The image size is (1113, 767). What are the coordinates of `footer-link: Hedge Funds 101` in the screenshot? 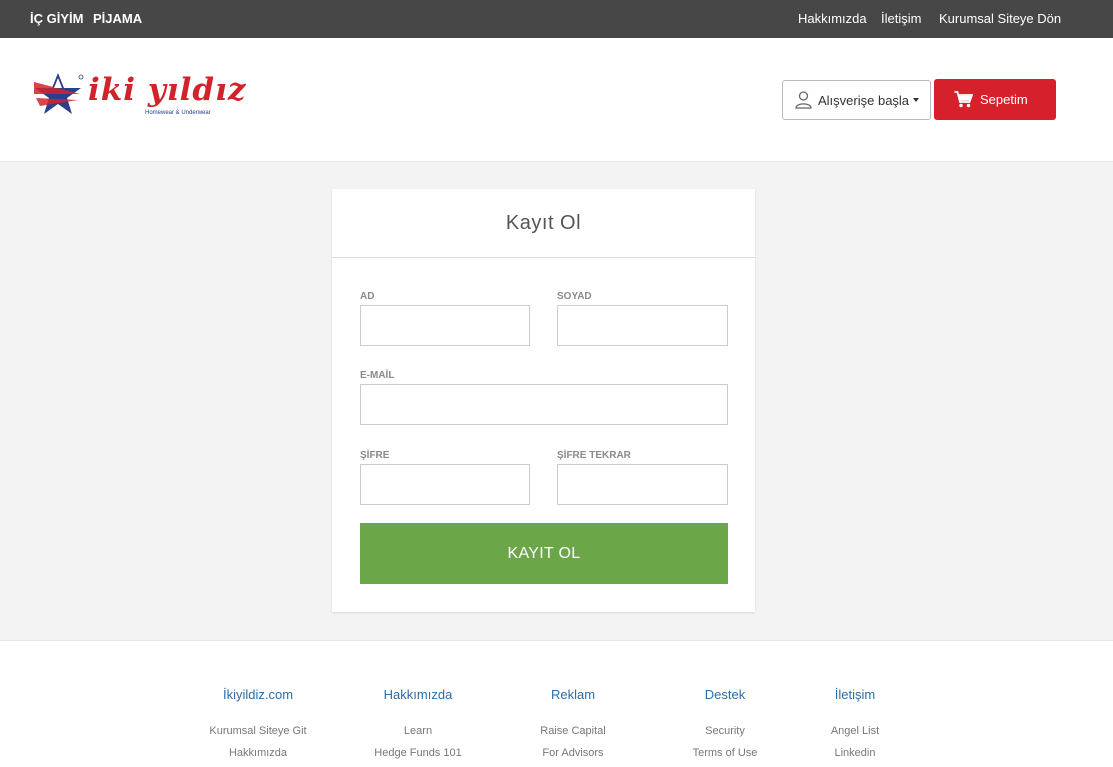 It's located at (418, 753).